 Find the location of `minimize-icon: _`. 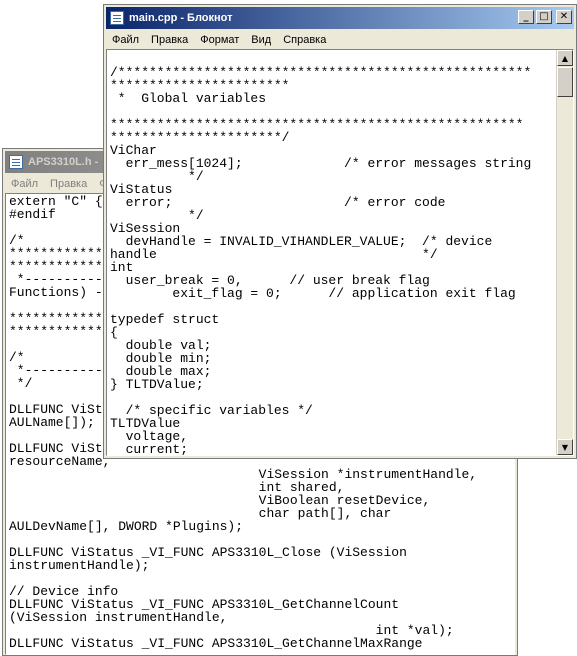

minimize-icon: _ is located at coordinates (526, 17).